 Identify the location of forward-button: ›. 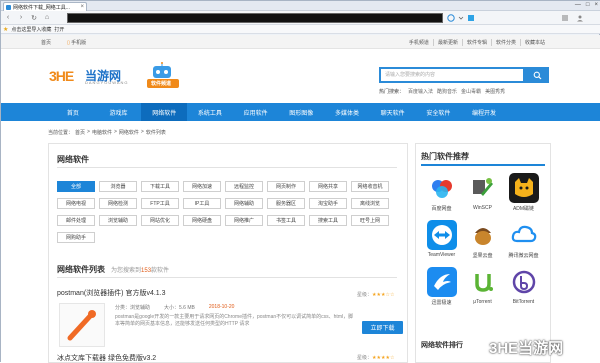
(21, 18).